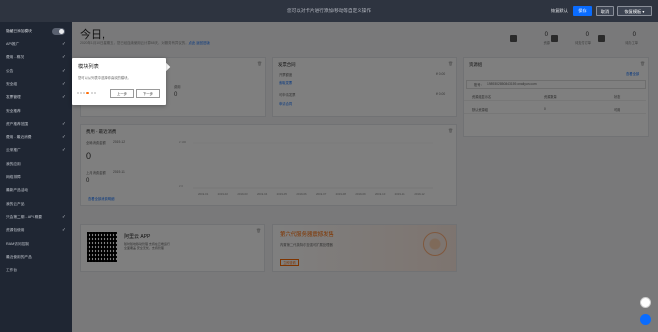  I want to click on sidebar-module-item: 公告 ✓, so click(36, 71).